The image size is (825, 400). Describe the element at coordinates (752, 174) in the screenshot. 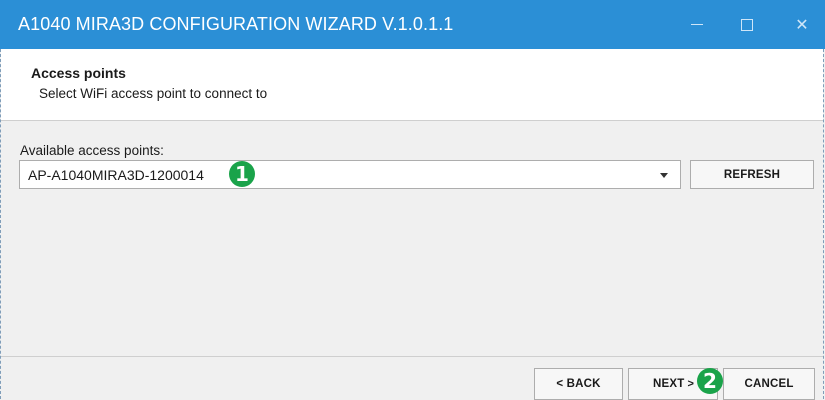

I see `refresh-button: REFRESH` at that location.